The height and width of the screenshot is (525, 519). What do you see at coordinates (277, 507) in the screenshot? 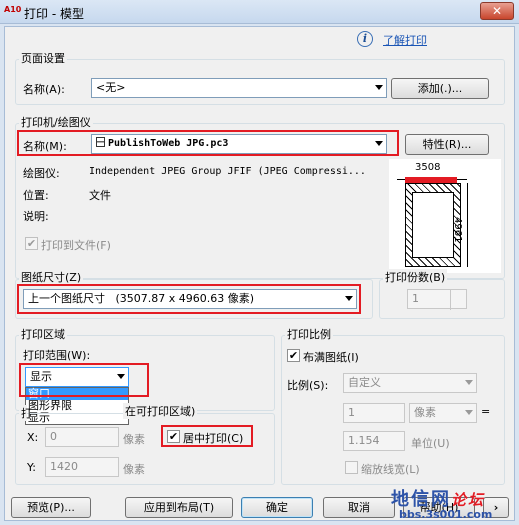
I see `ok-button: 确定` at bounding box center [277, 507].